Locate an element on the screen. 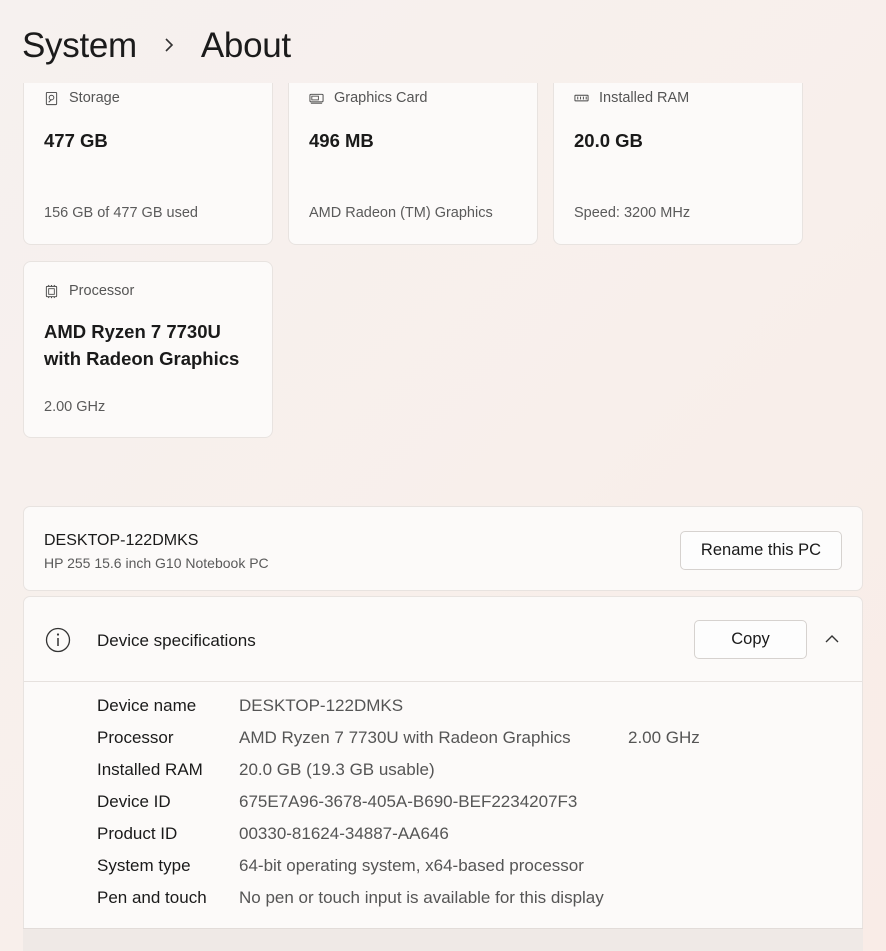 Image resolution: width=886 pixels, height=951 pixels. device-specifications-title: Device specifications is located at coordinates (176, 640).